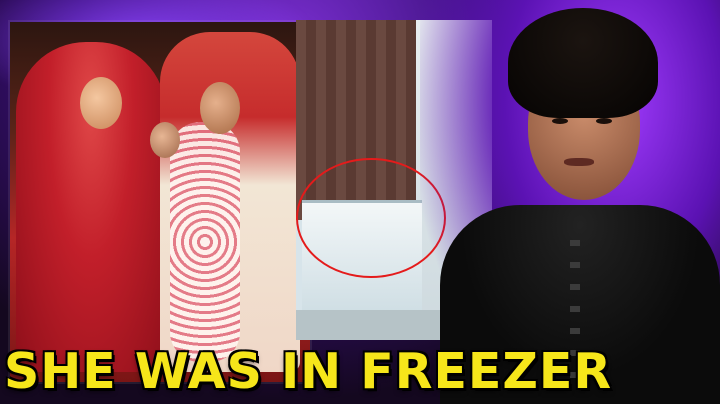 This screenshot has width=720, height=404. What do you see at coordinates (205, 242) in the screenshot?
I see `flower-garland` at bounding box center [205, 242].